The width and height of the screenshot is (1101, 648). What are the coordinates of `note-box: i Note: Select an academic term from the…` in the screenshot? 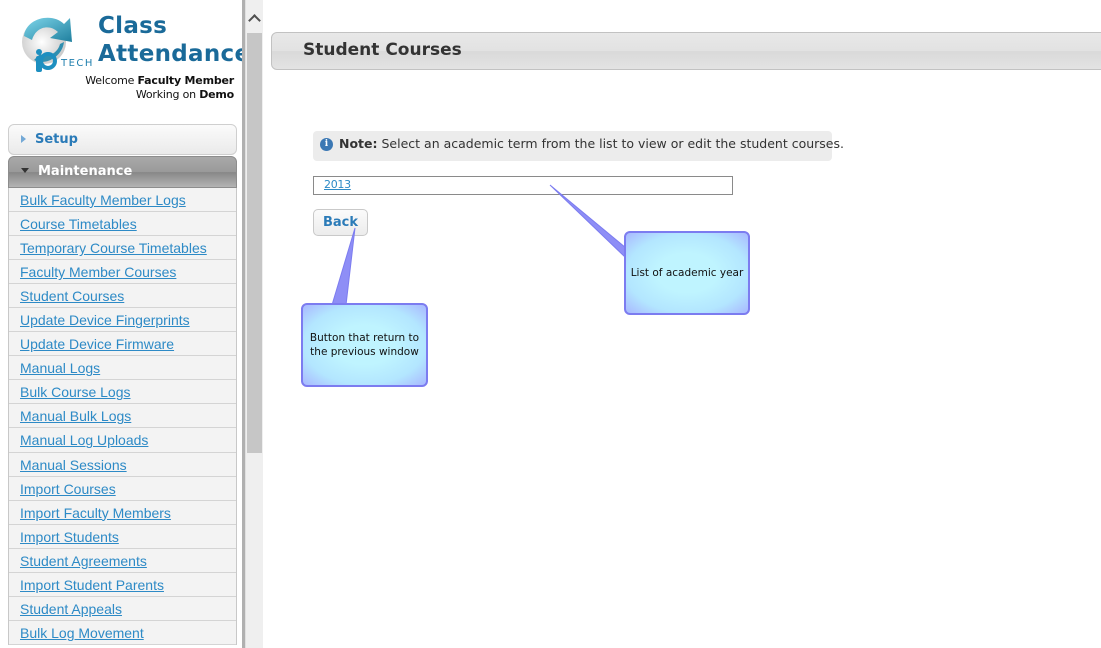 It's located at (578, 146).